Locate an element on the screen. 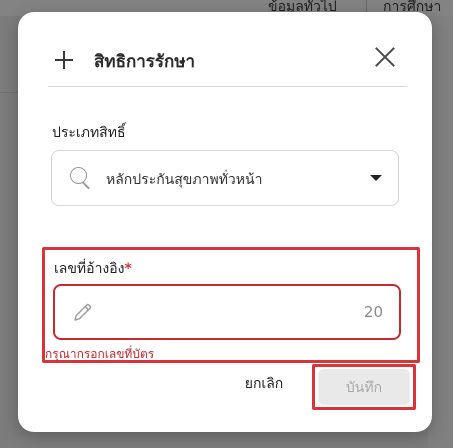 The image size is (453, 448). character-count: 20 is located at coordinates (373, 312).